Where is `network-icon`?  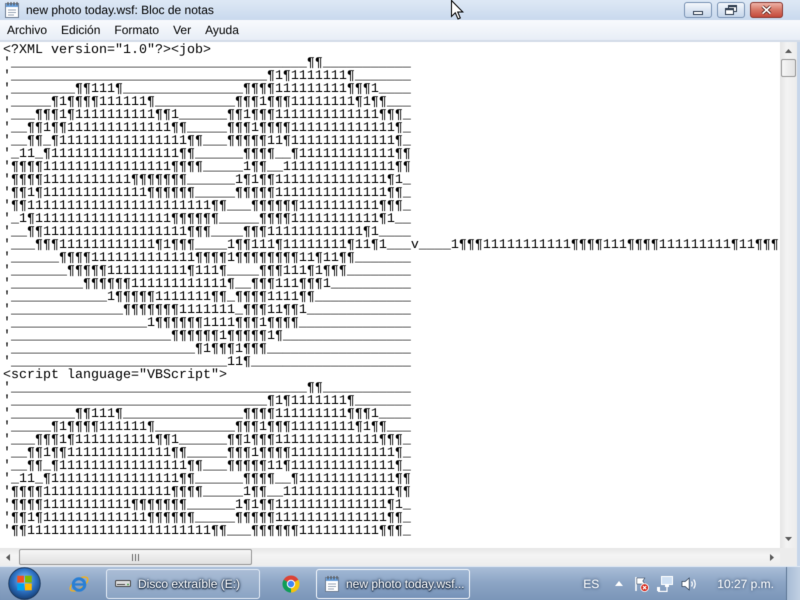 network-icon is located at coordinates (665, 584).